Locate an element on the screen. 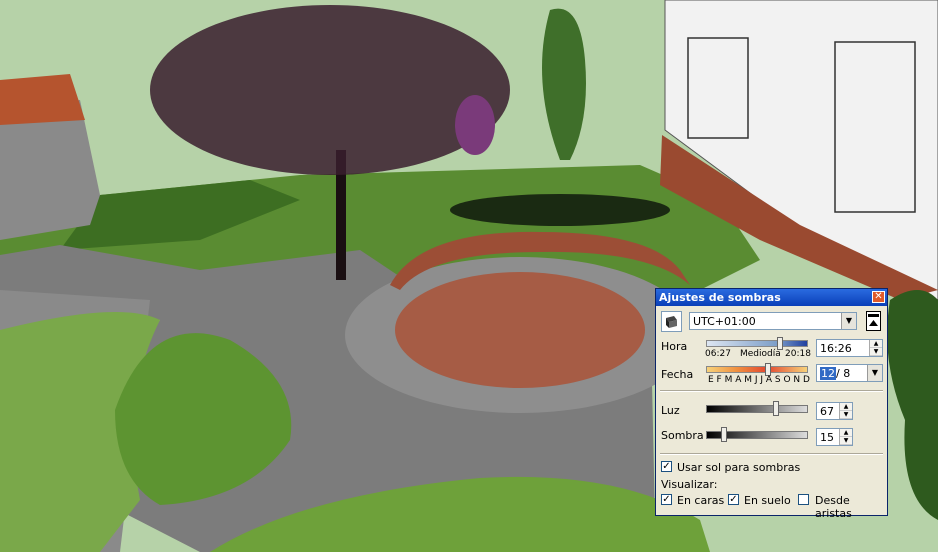  shadow-field: 15 ▲ ▼ is located at coordinates (834, 437).